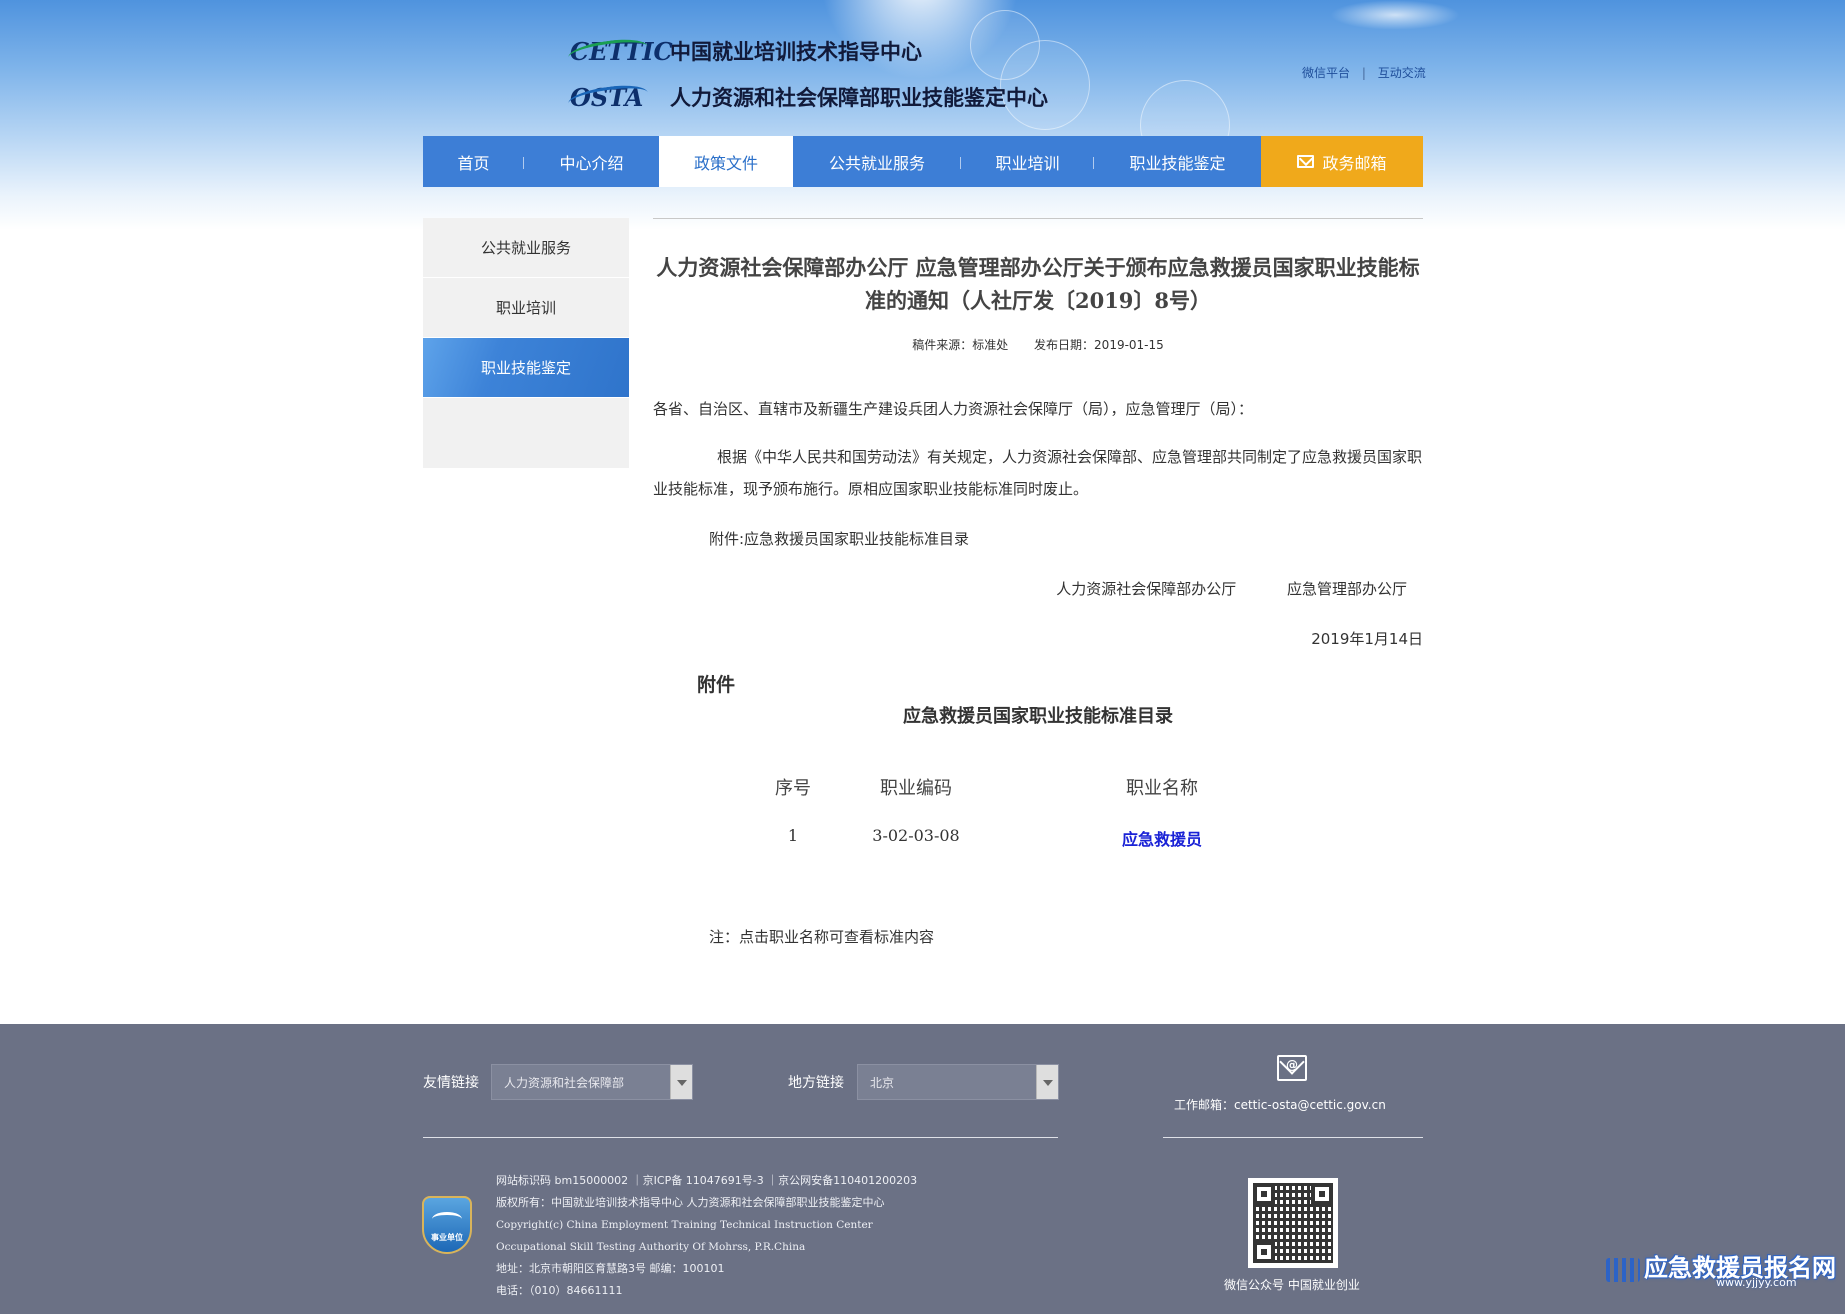 The width and height of the screenshot is (1845, 1314). I want to click on sidebar-item-label: 职业技能鉴定, so click(525, 368).